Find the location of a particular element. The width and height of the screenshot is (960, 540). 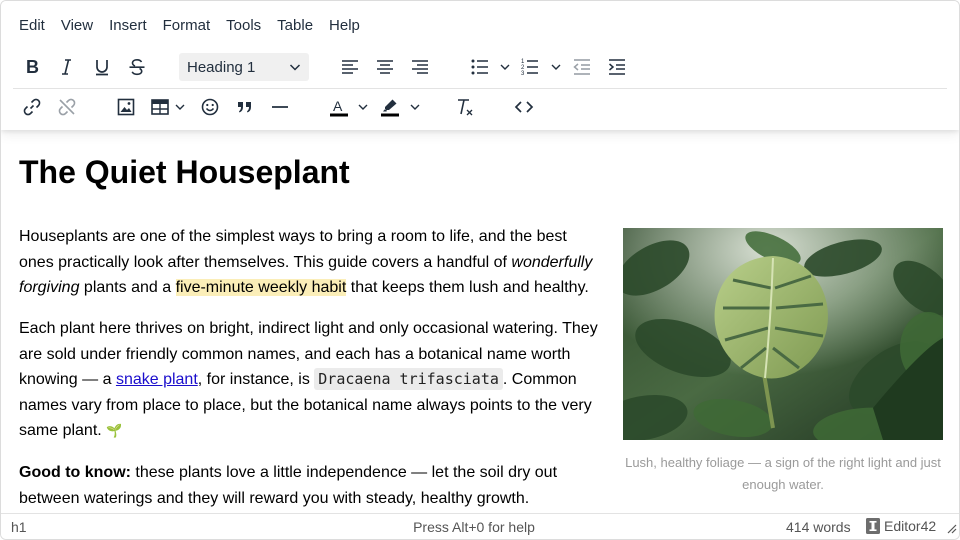

image-button is located at coordinates (126, 107).